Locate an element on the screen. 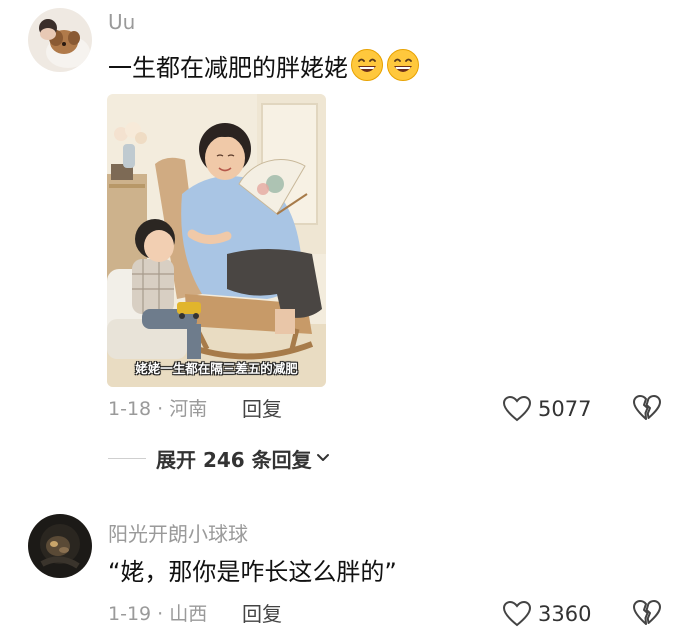 The height and width of the screenshot is (644, 690). like-button: 3360 is located at coordinates (546, 614).